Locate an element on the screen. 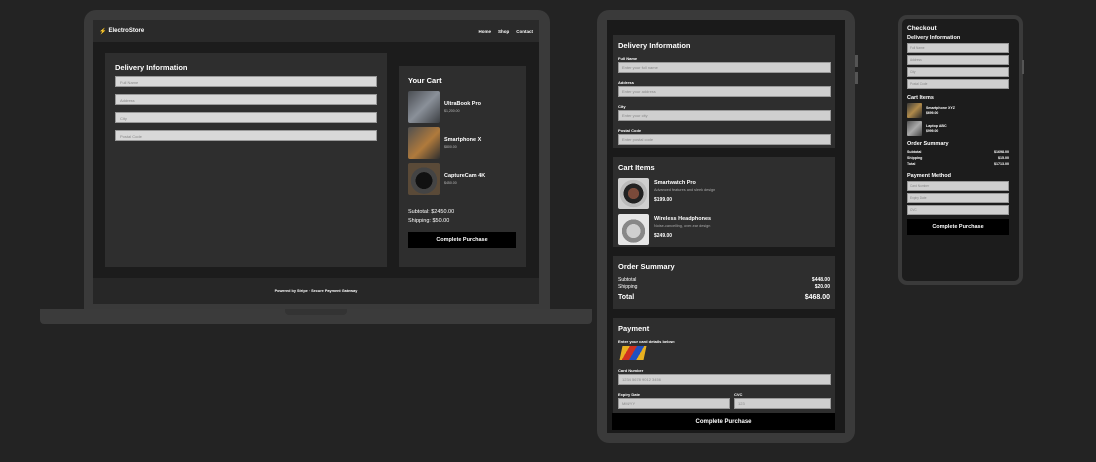 This screenshot has width=1096, height=462. item-price: $450.00 is located at coordinates (450, 183).